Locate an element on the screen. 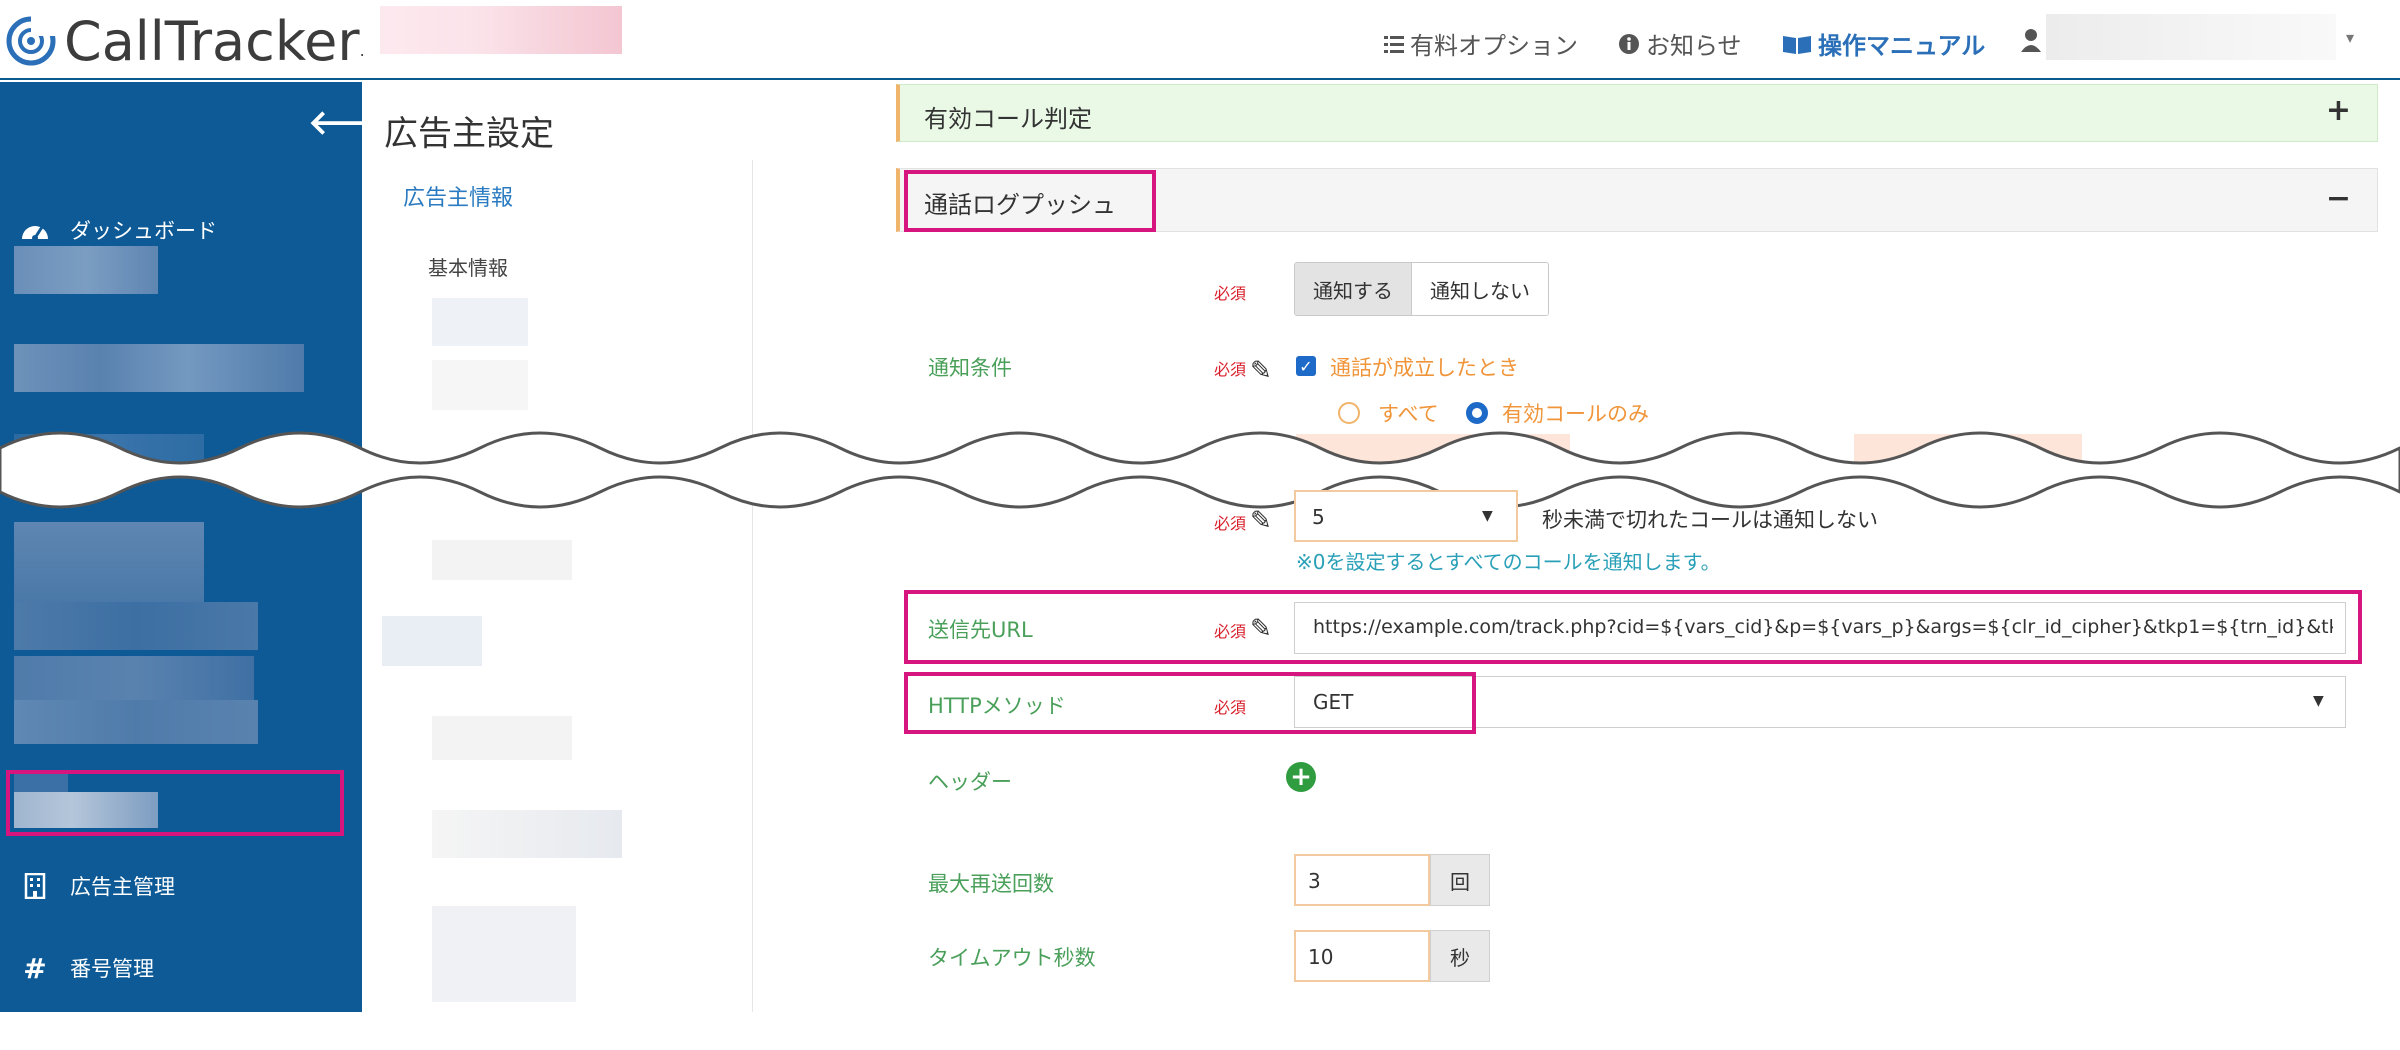 The image size is (2400, 1050). seconds-note: ※0を設定するとすべてのコールを通知します。 is located at coordinates (1508, 562).